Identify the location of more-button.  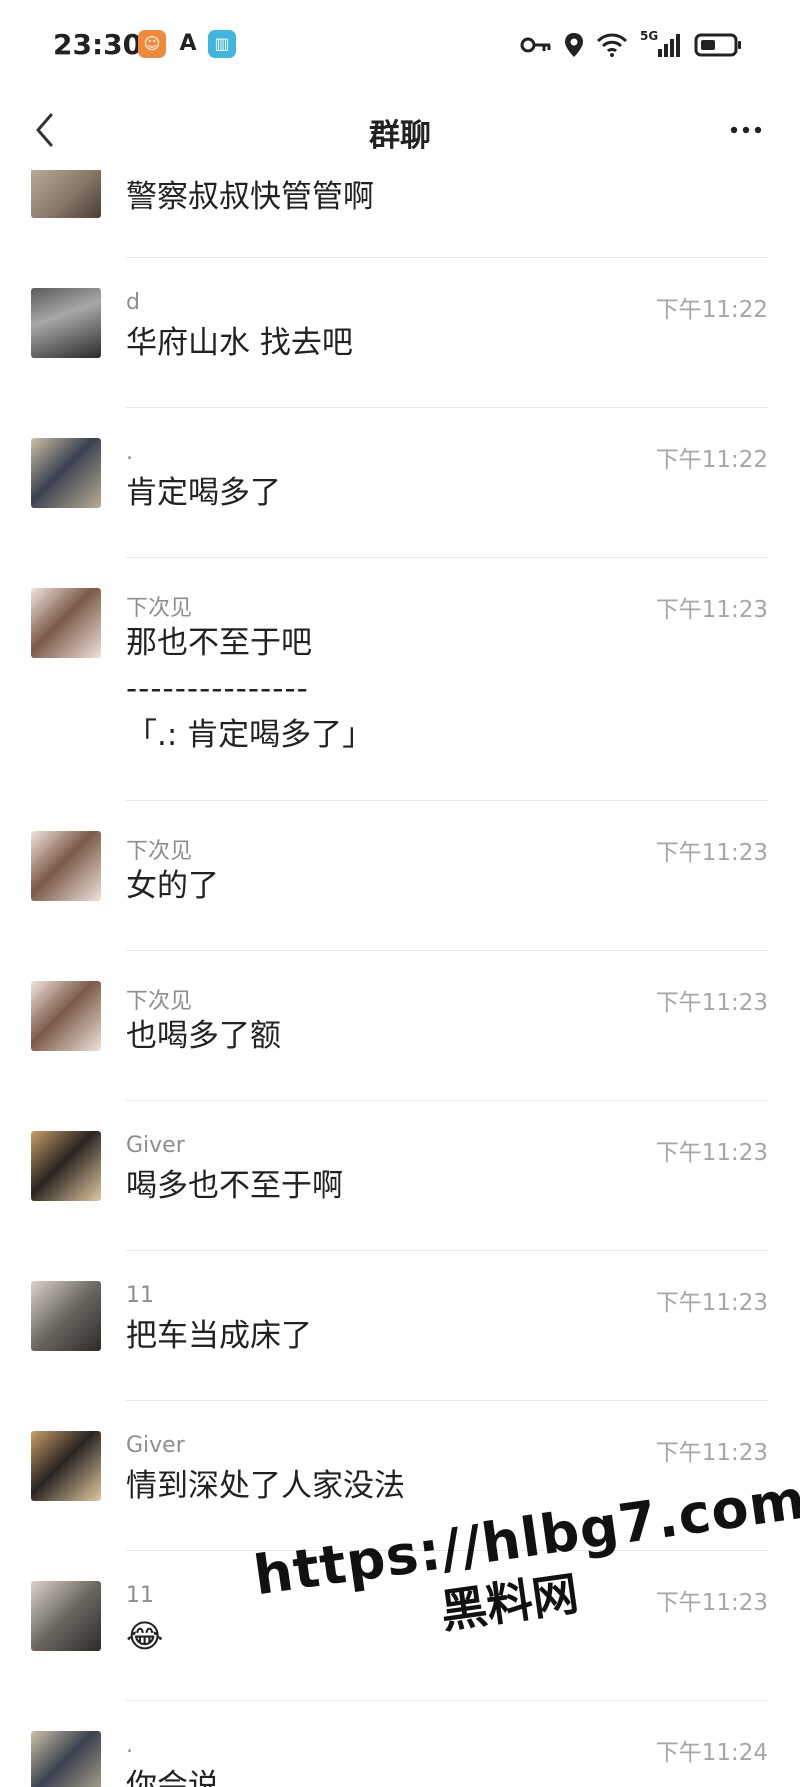
(746, 130).